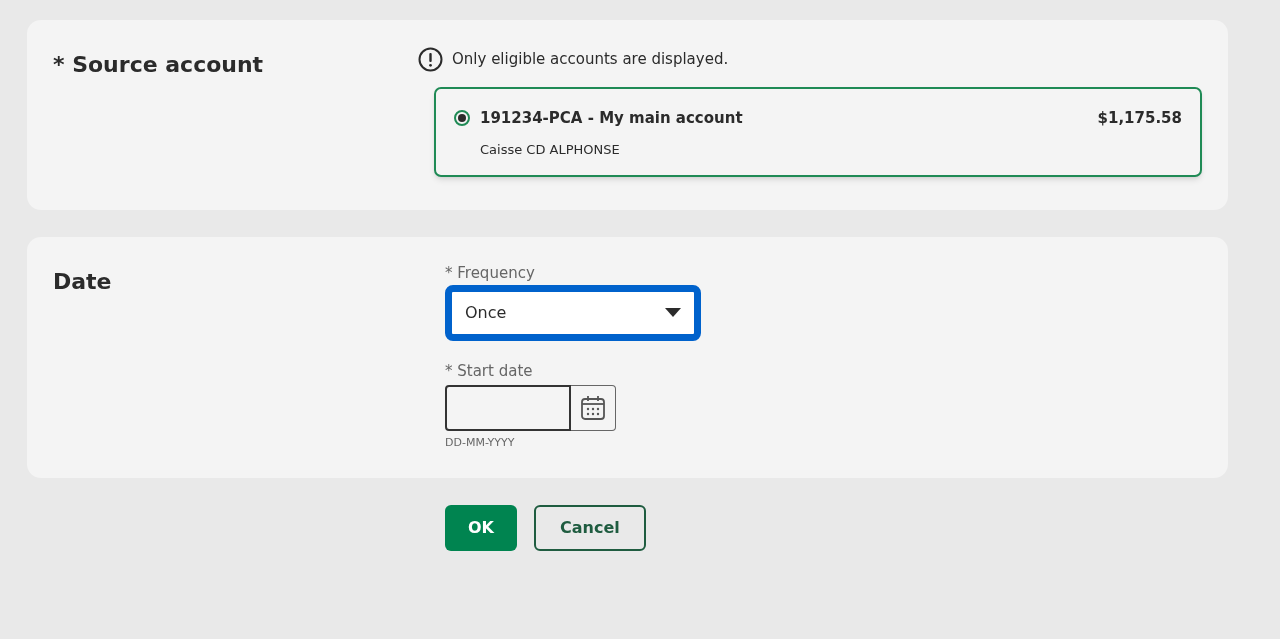 Image resolution: width=1280 pixels, height=639 pixels. What do you see at coordinates (573, 313) in the screenshot?
I see `frequency-dropdown: Once` at bounding box center [573, 313].